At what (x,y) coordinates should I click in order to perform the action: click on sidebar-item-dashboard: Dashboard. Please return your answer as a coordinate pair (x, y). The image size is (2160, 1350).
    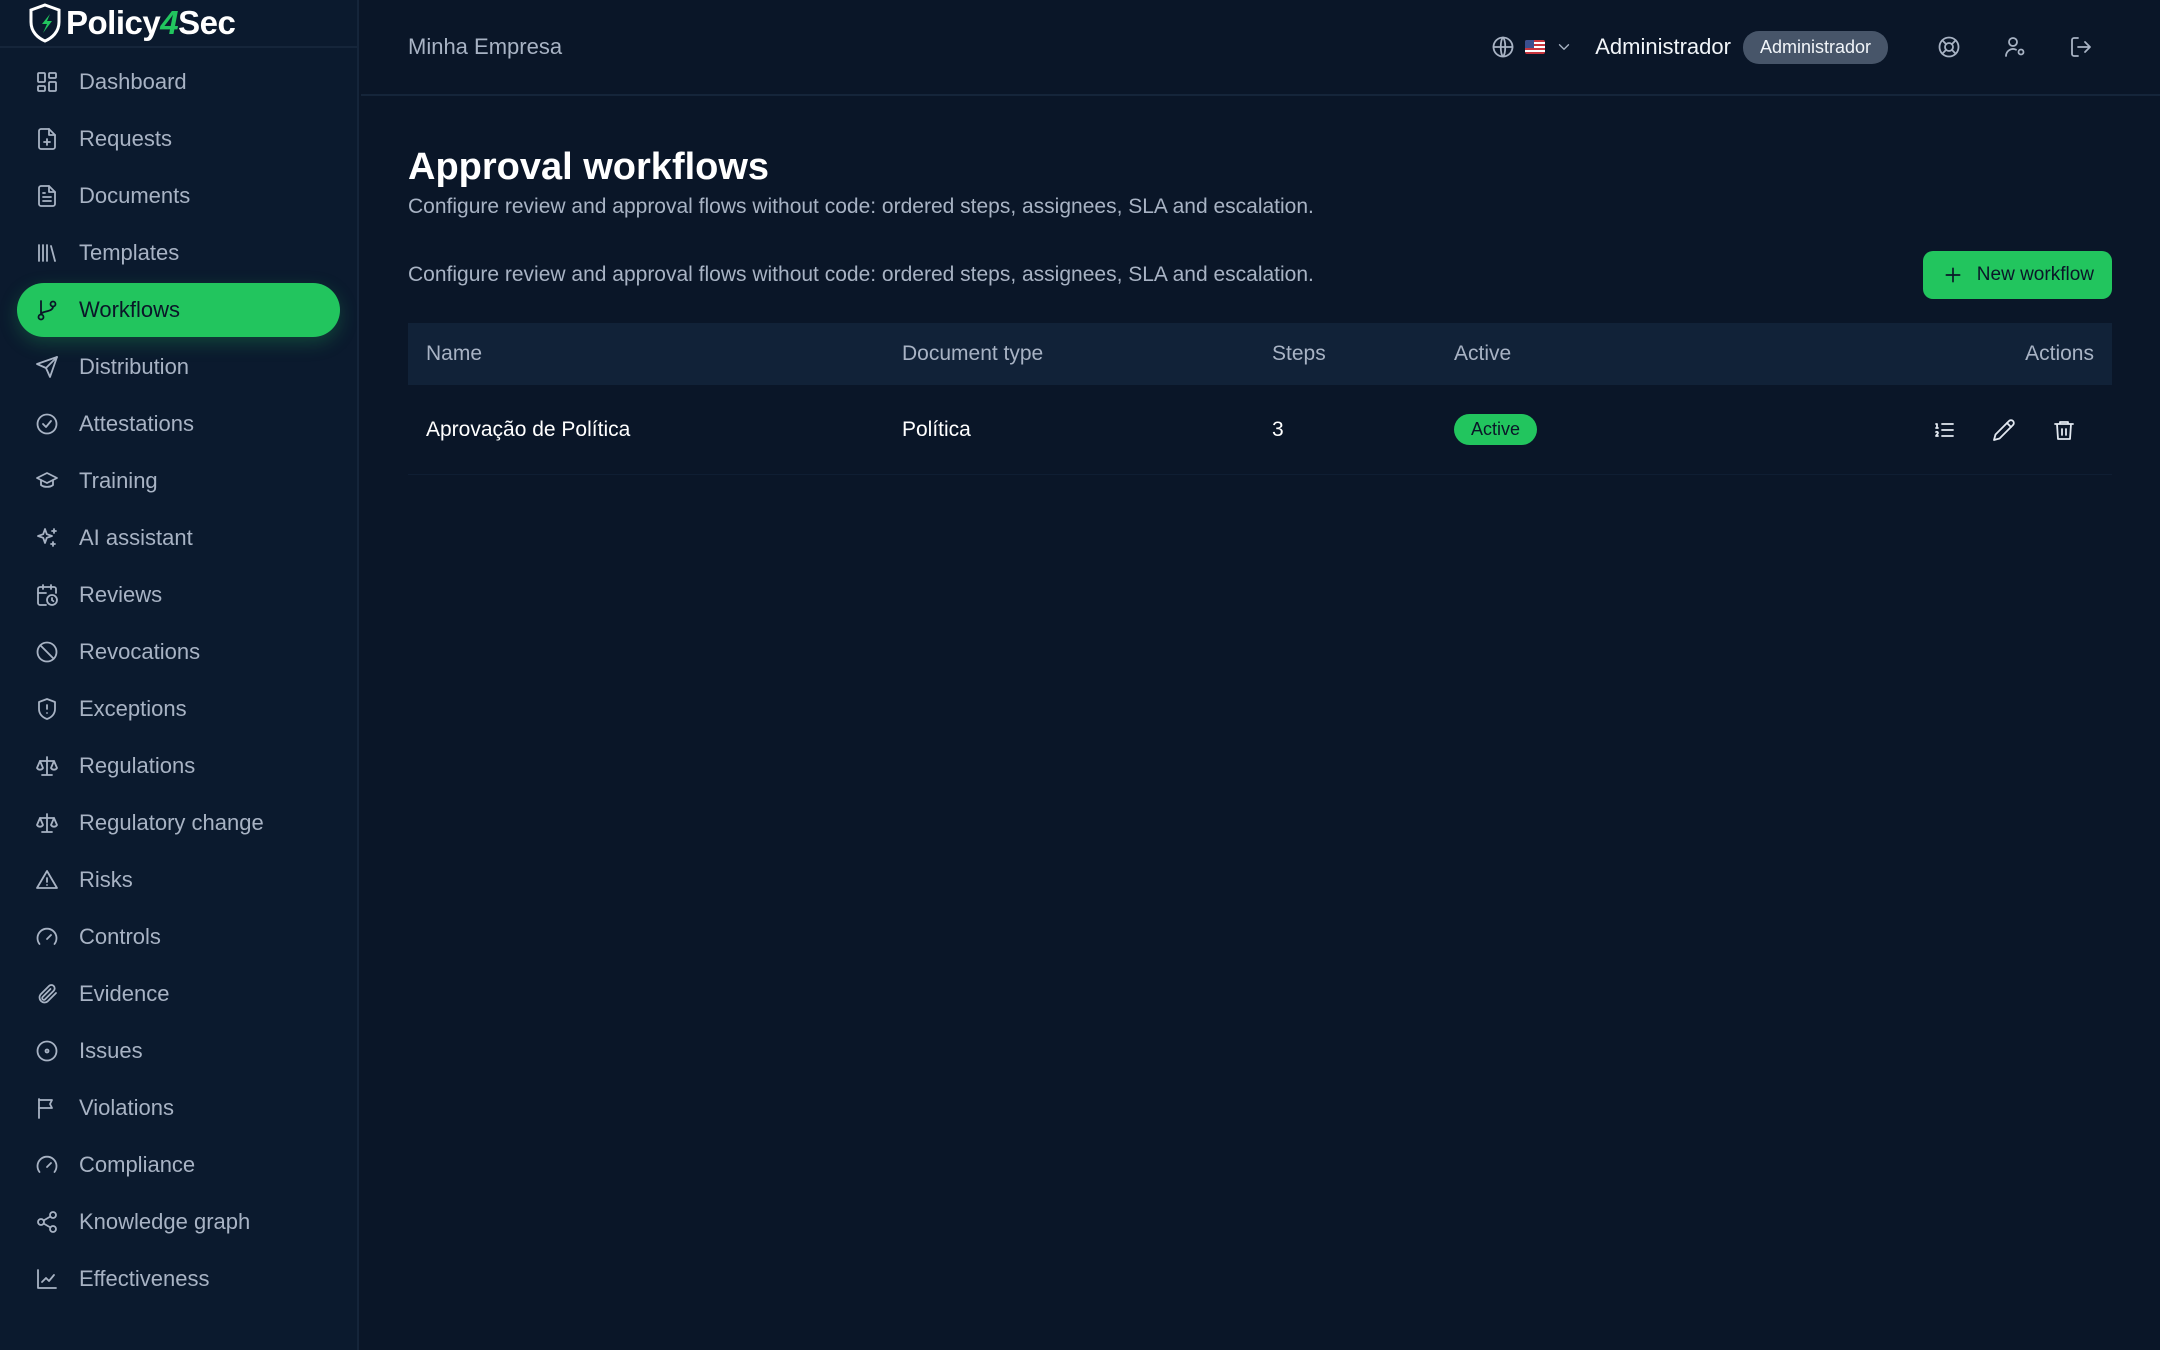
    Looking at the image, I should click on (178, 82).